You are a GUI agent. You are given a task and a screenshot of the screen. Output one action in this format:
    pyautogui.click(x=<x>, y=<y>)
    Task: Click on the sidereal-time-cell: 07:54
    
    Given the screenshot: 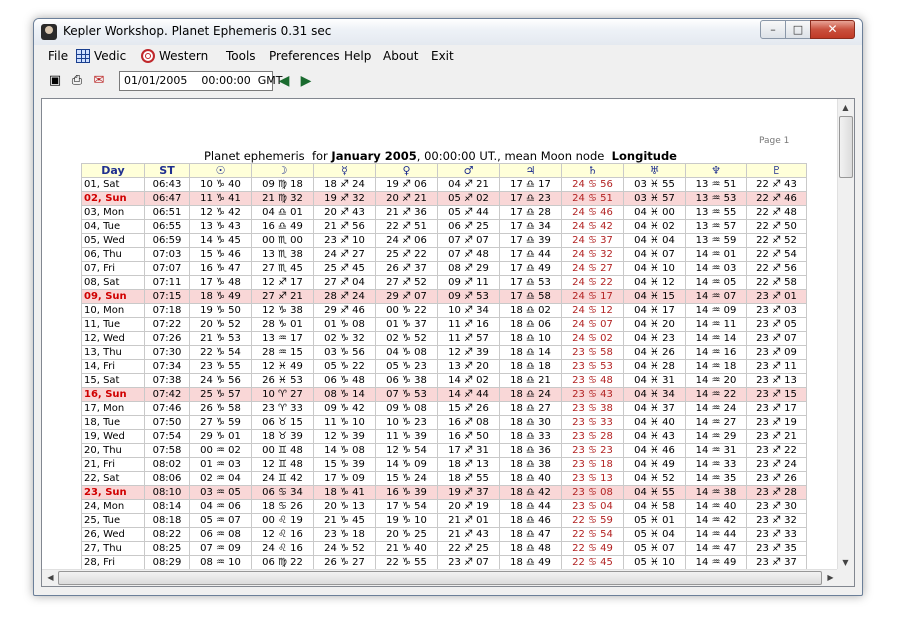 What is the action you would take?
    pyautogui.click(x=167, y=436)
    